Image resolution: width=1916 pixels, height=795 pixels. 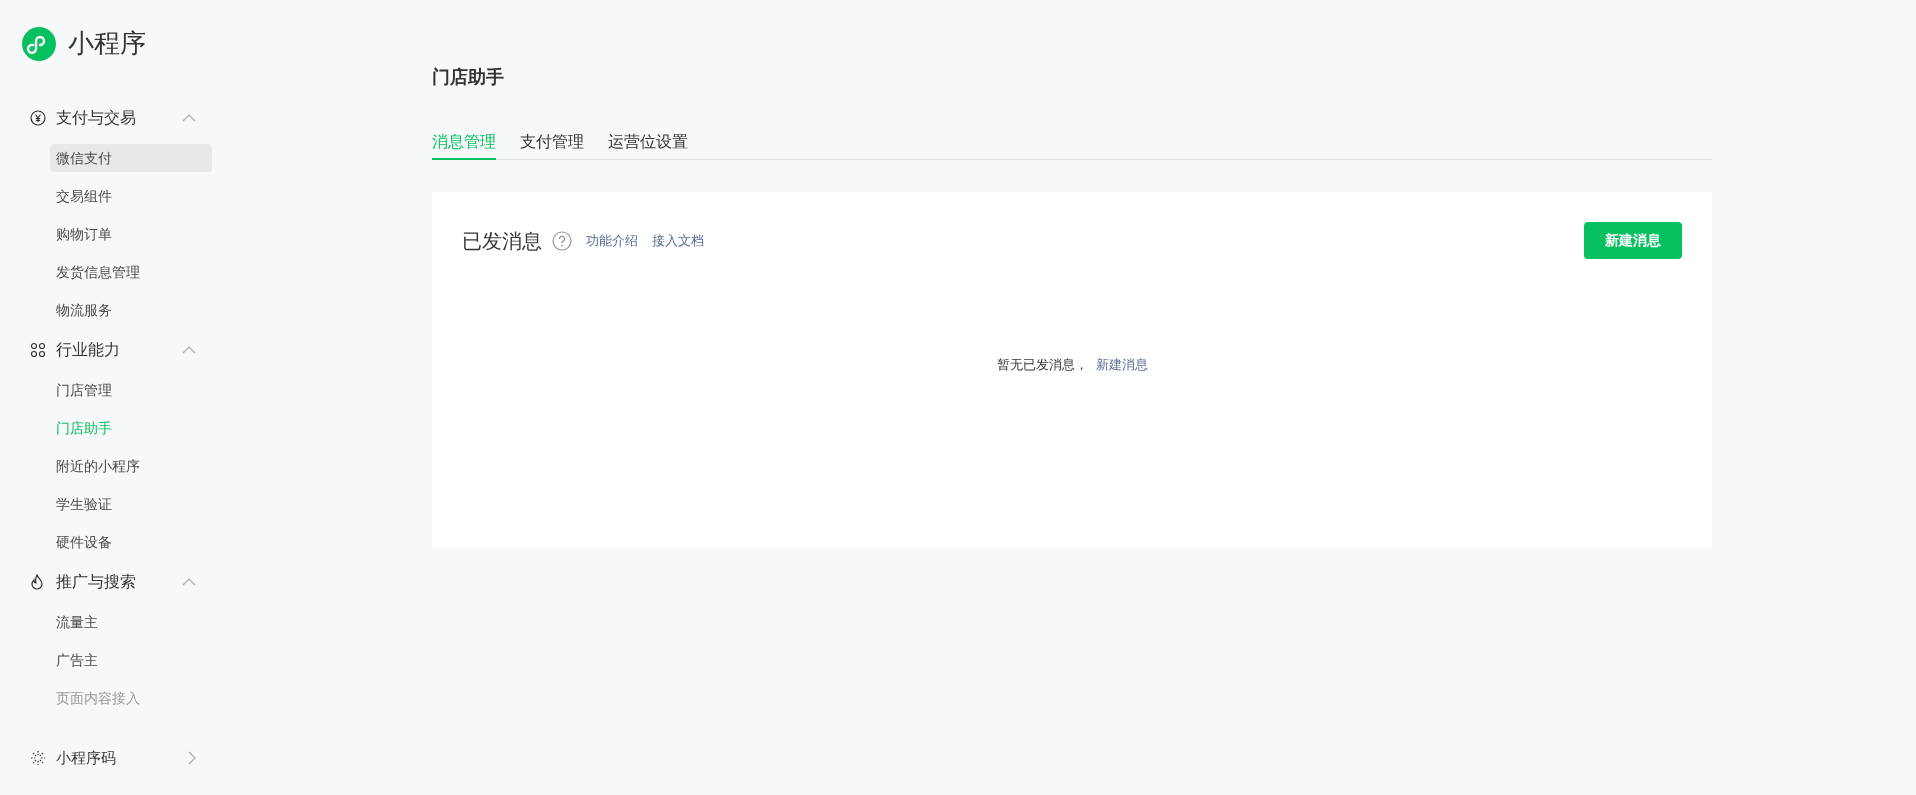 I want to click on card-title: 已发消息, so click(x=502, y=241).